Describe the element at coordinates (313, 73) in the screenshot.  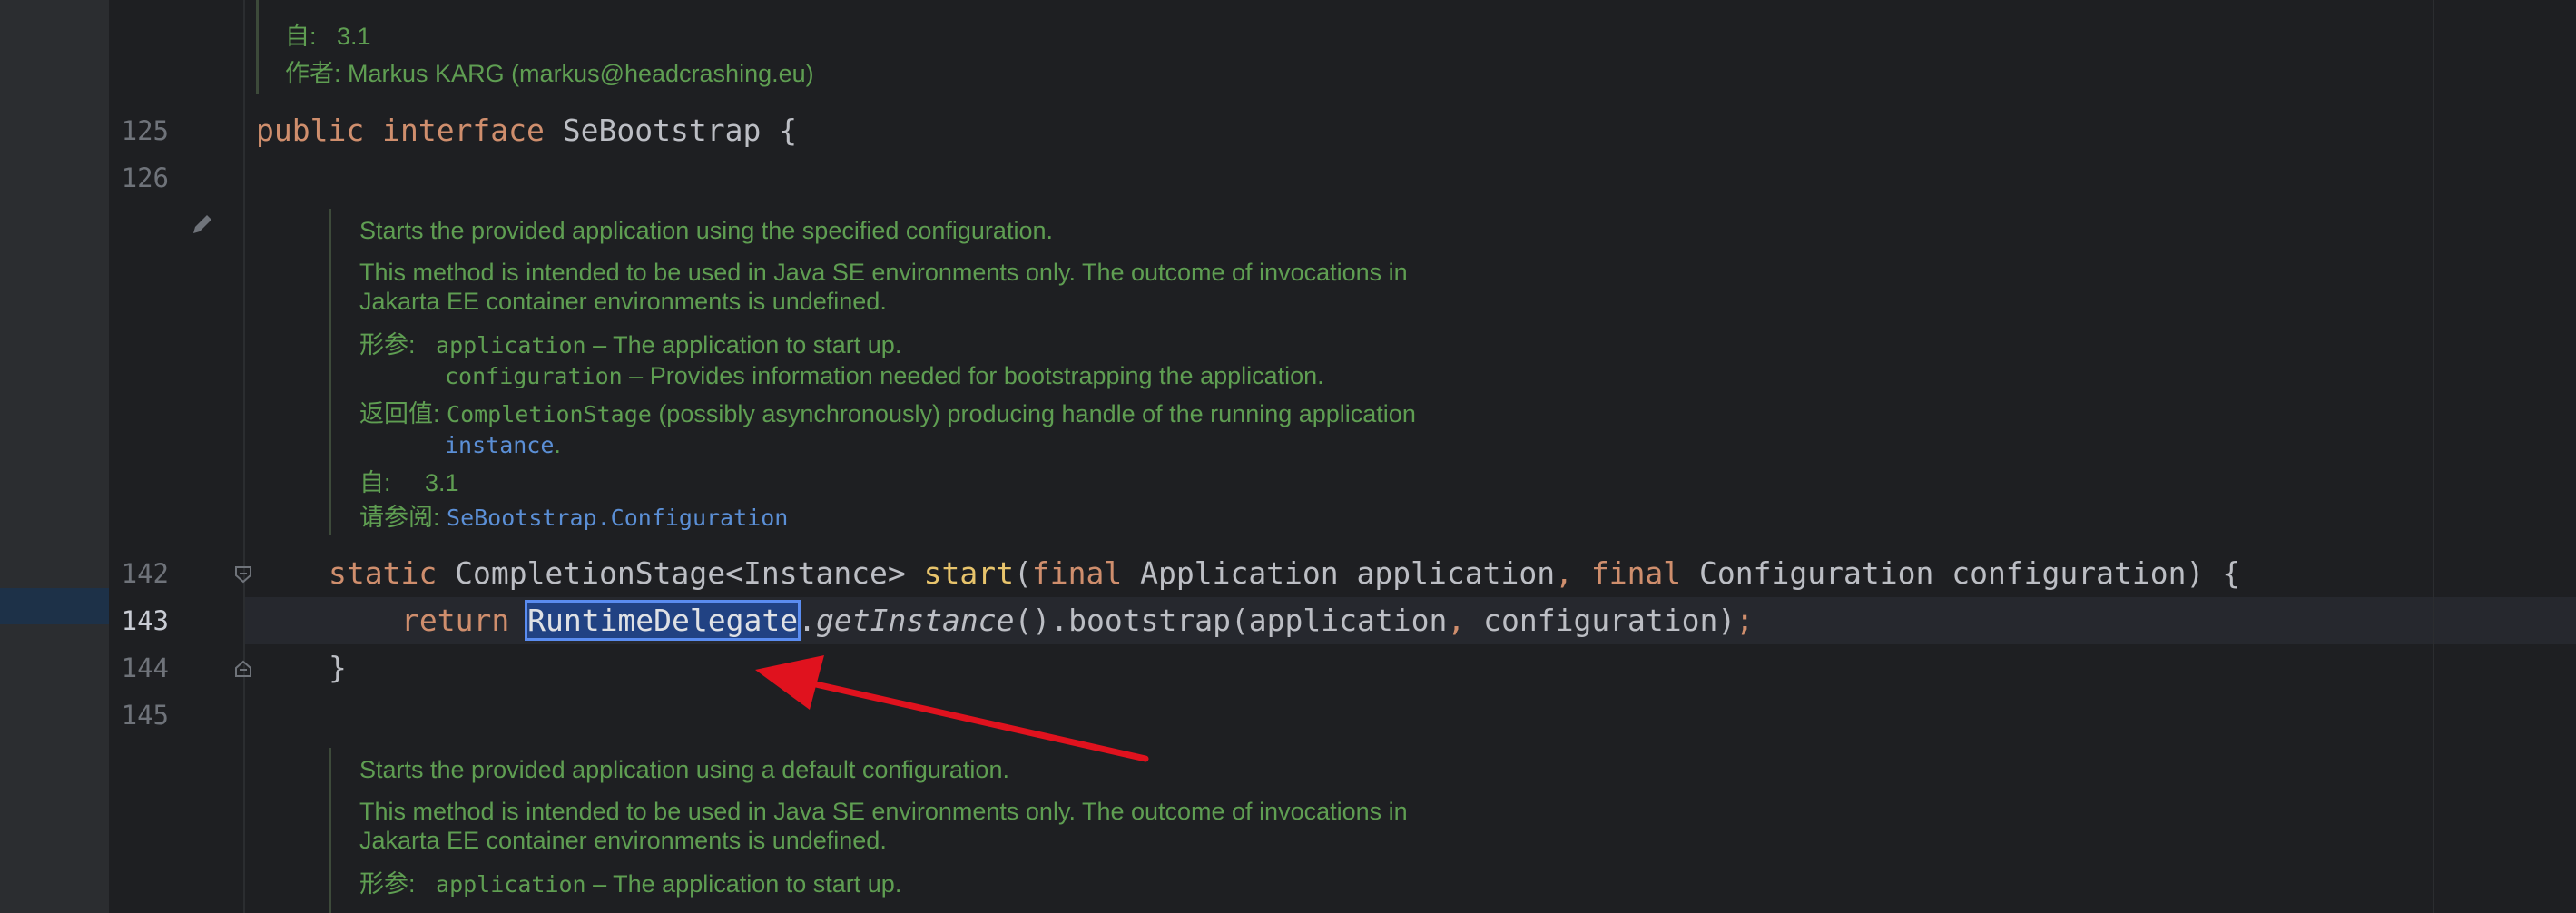
I see `doc-author-label: 作者:` at that location.